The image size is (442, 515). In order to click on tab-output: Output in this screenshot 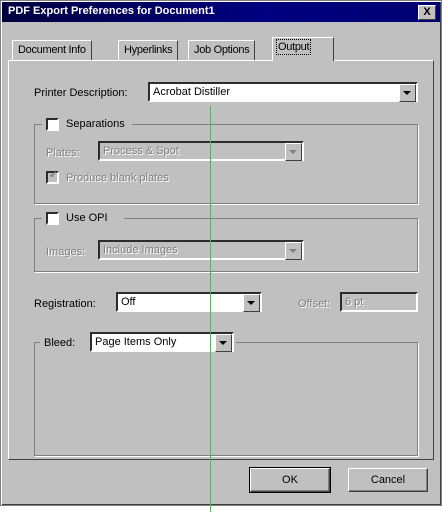, I will do `click(303, 49)`.